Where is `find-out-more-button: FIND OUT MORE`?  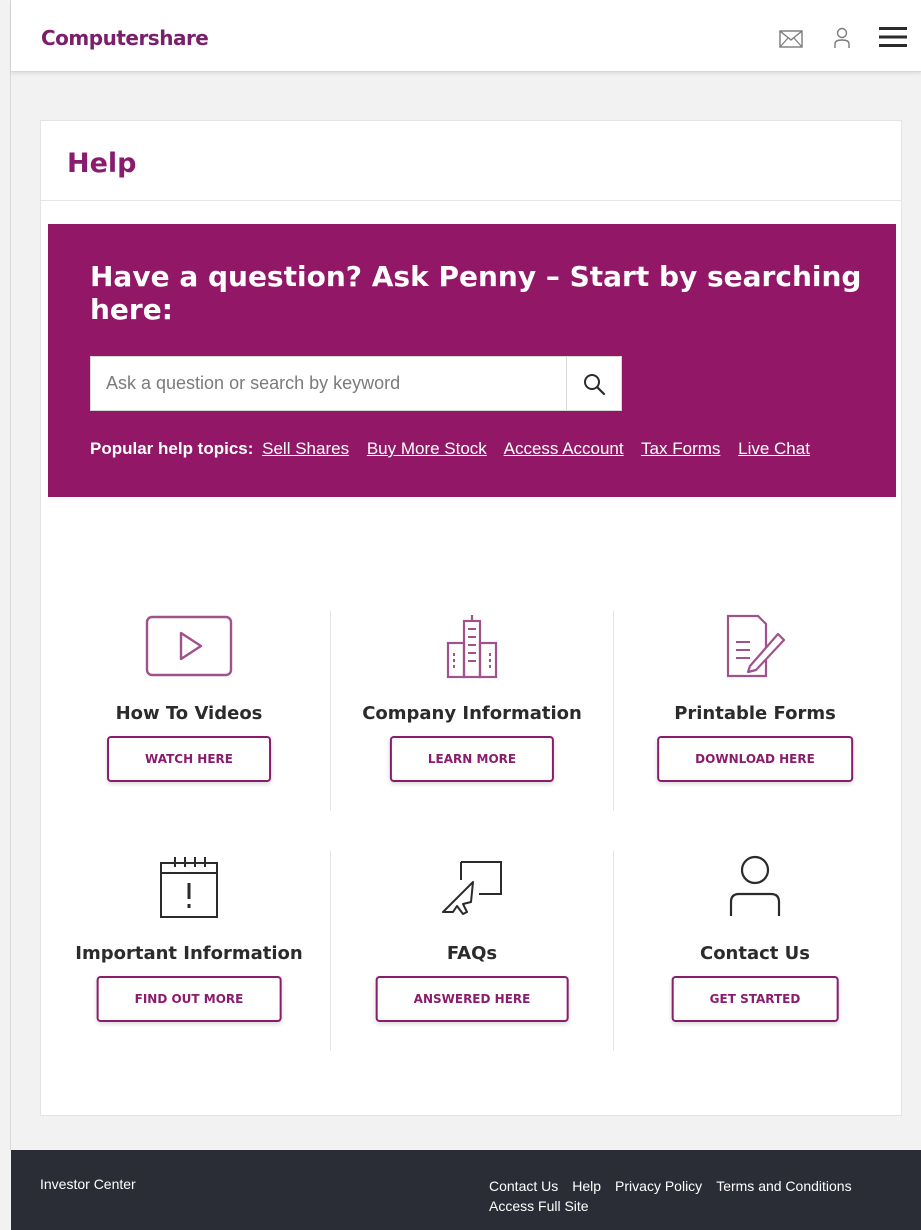
find-out-more-button: FIND OUT MORE is located at coordinates (189, 999).